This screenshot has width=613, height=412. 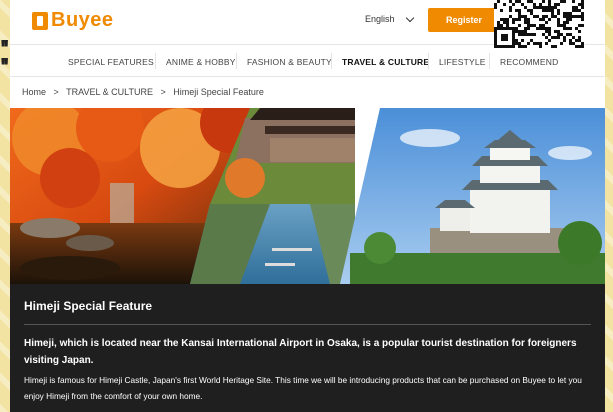 I want to click on nav-item-fashion-beauty: FASHION & BEAUTY, so click(x=289, y=62).